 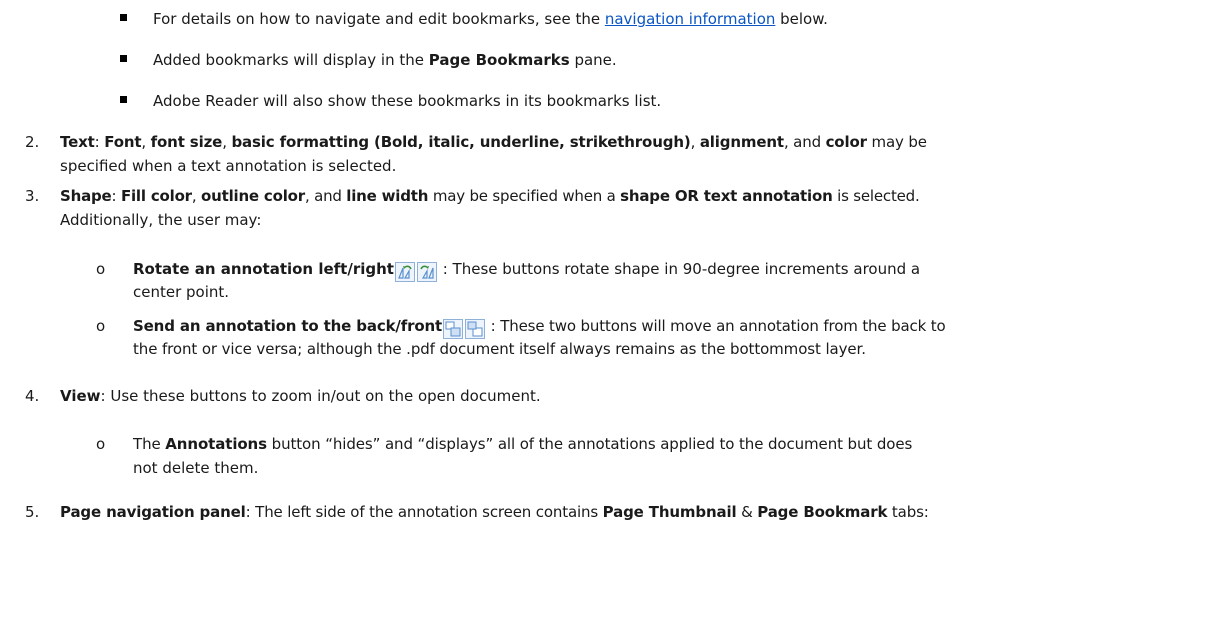 What do you see at coordinates (156, 196) in the screenshot?
I see `bold-term: Fill color` at bounding box center [156, 196].